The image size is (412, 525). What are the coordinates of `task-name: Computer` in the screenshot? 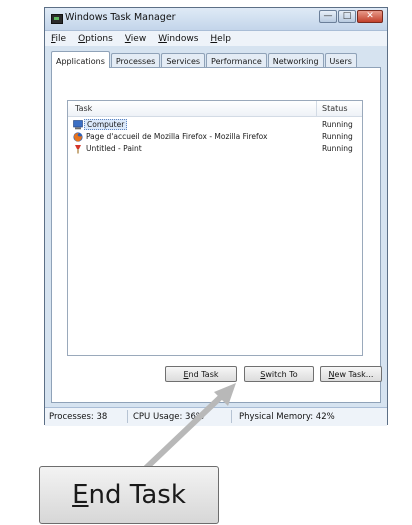 It's located at (106, 124).